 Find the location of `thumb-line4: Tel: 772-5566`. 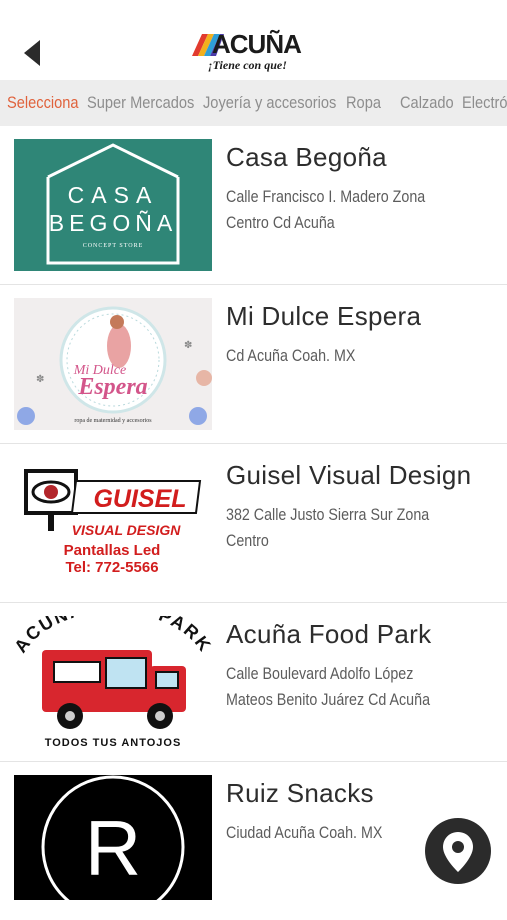

thumb-line4: Tel: 772-5566 is located at coordinates (111, 567).